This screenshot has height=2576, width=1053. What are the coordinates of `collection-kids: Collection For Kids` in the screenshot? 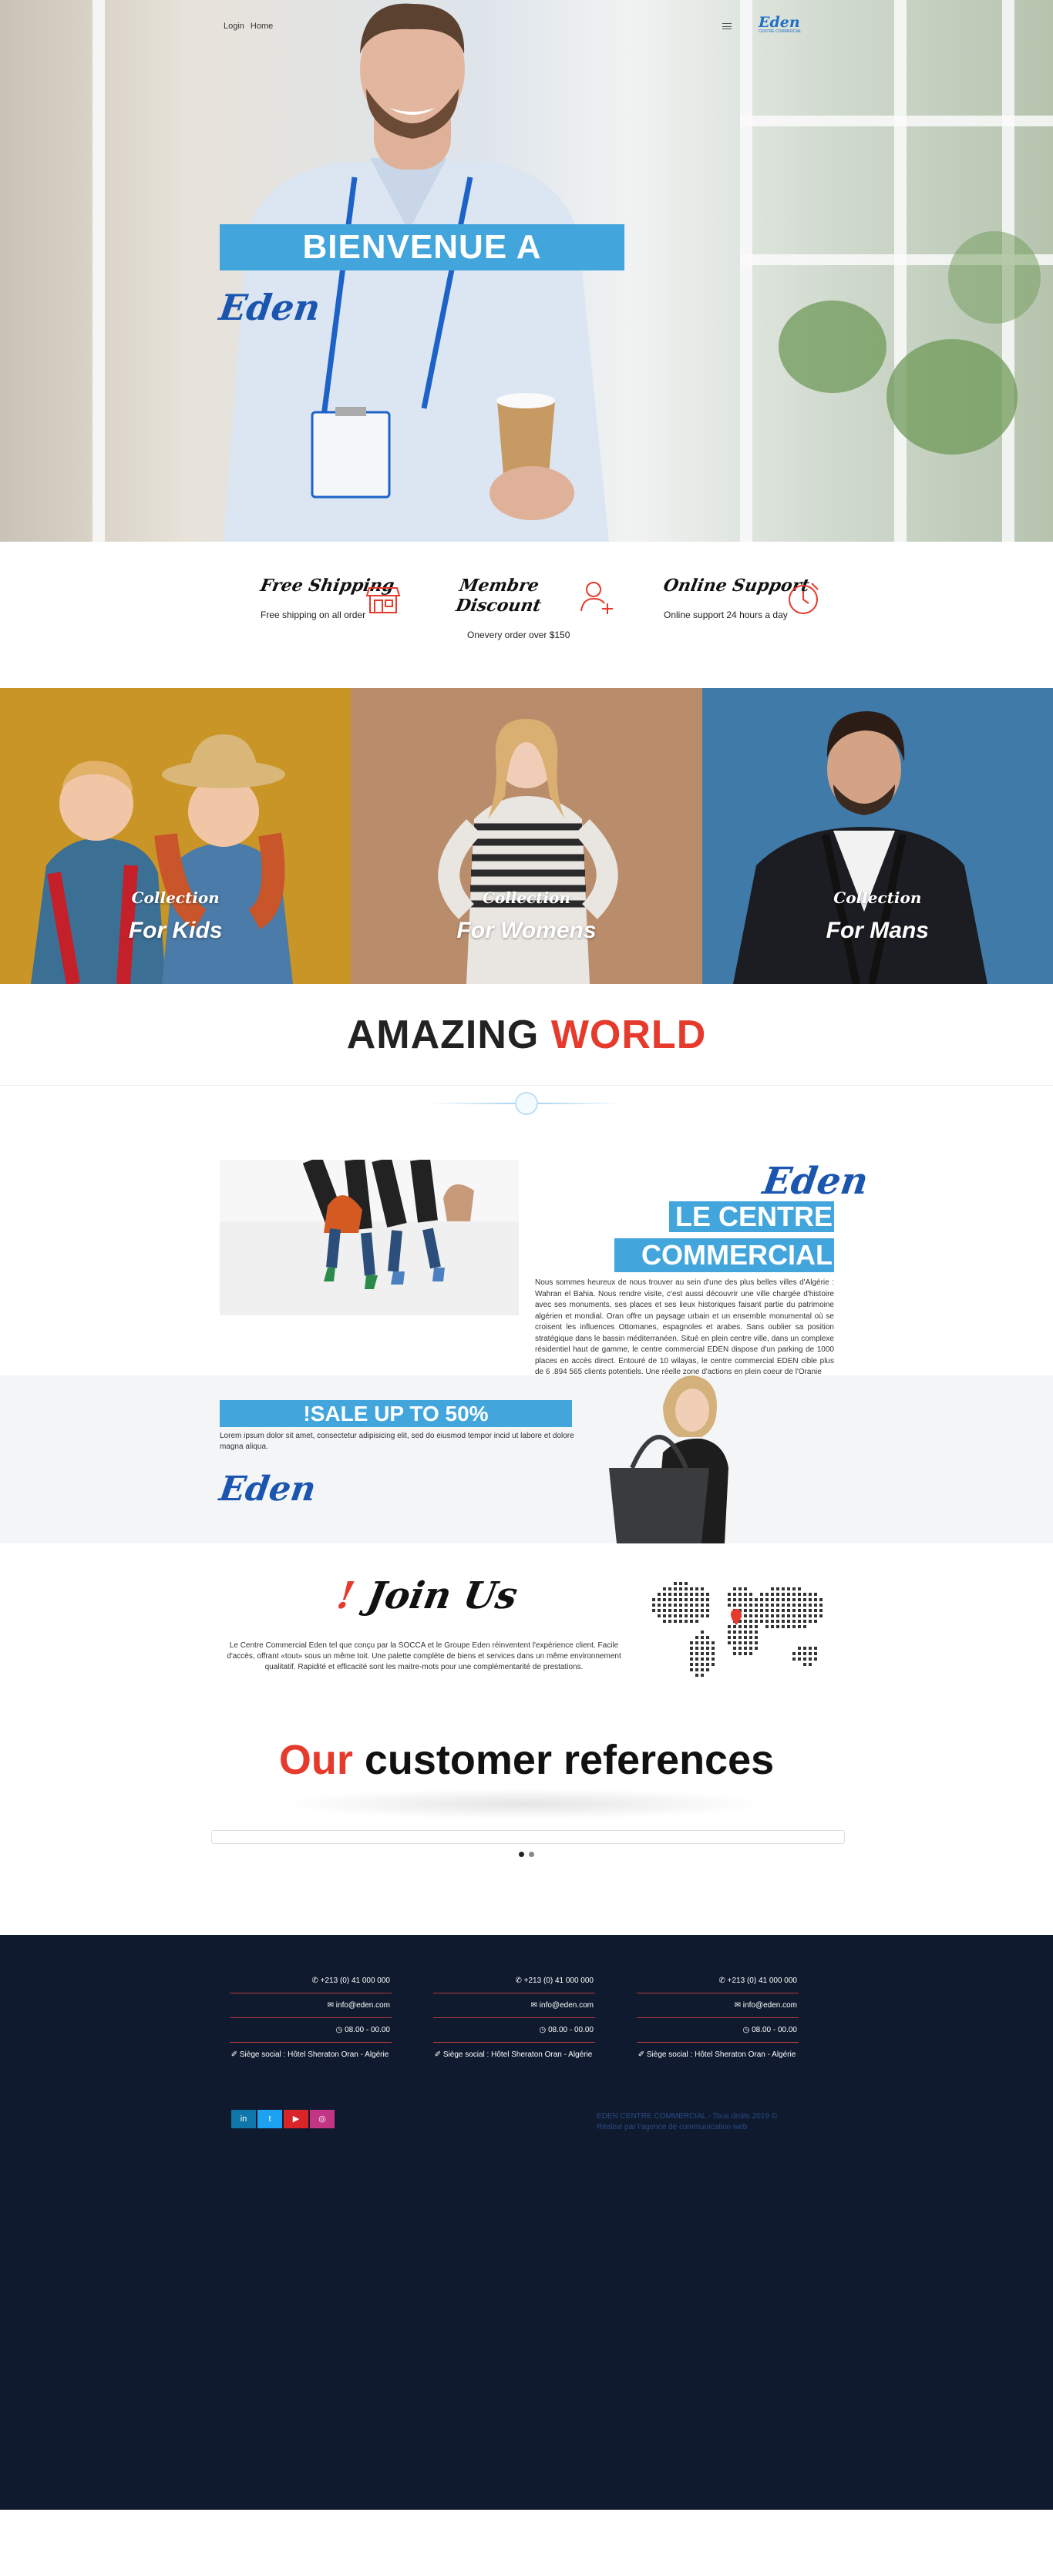 It's located at (176, 836).